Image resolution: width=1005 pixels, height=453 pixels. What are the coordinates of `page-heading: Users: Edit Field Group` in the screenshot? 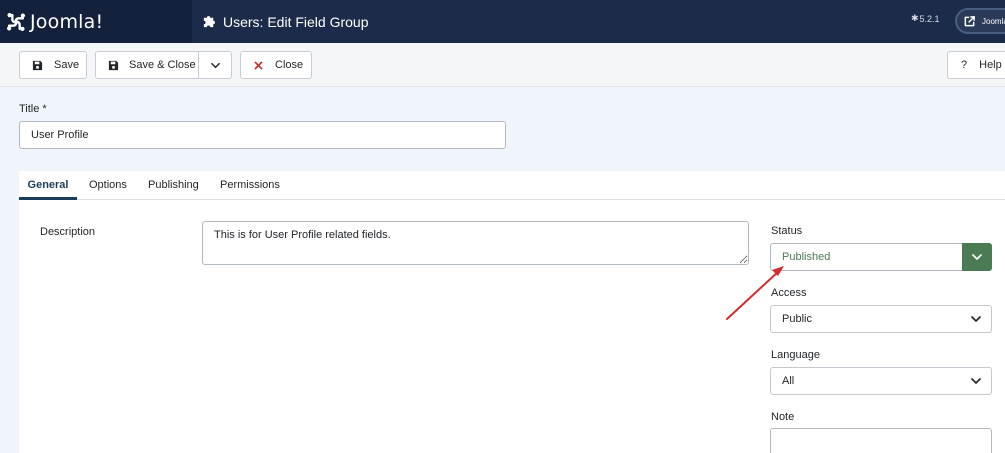 It's located at (285, 21).